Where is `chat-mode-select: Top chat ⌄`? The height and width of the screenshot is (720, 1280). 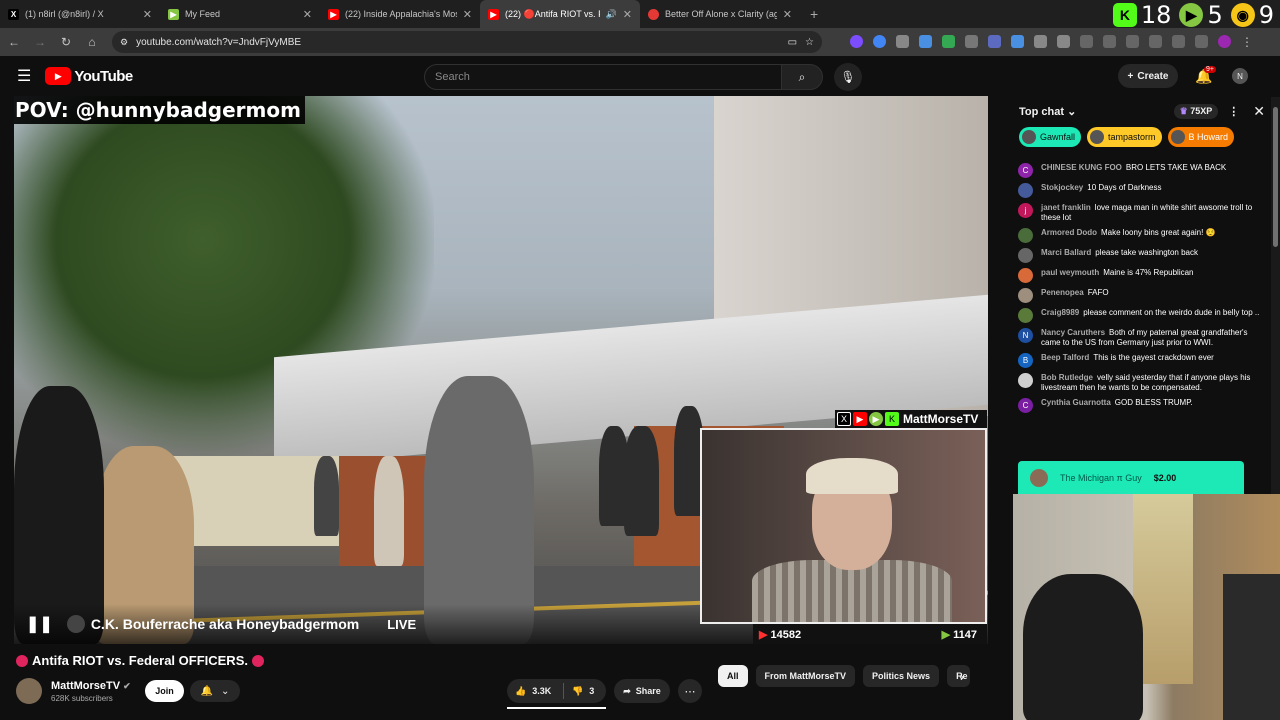 chat-mode-select: Top chat ⌄ is located at coordinates (1047, 111).